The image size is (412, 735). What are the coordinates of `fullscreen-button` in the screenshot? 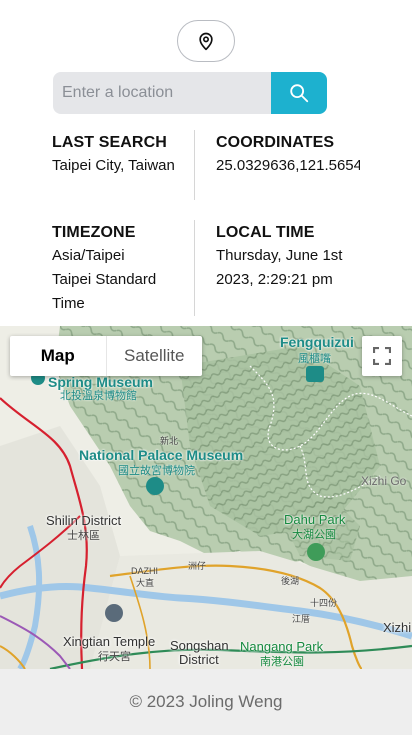 It's located at (382, 356).